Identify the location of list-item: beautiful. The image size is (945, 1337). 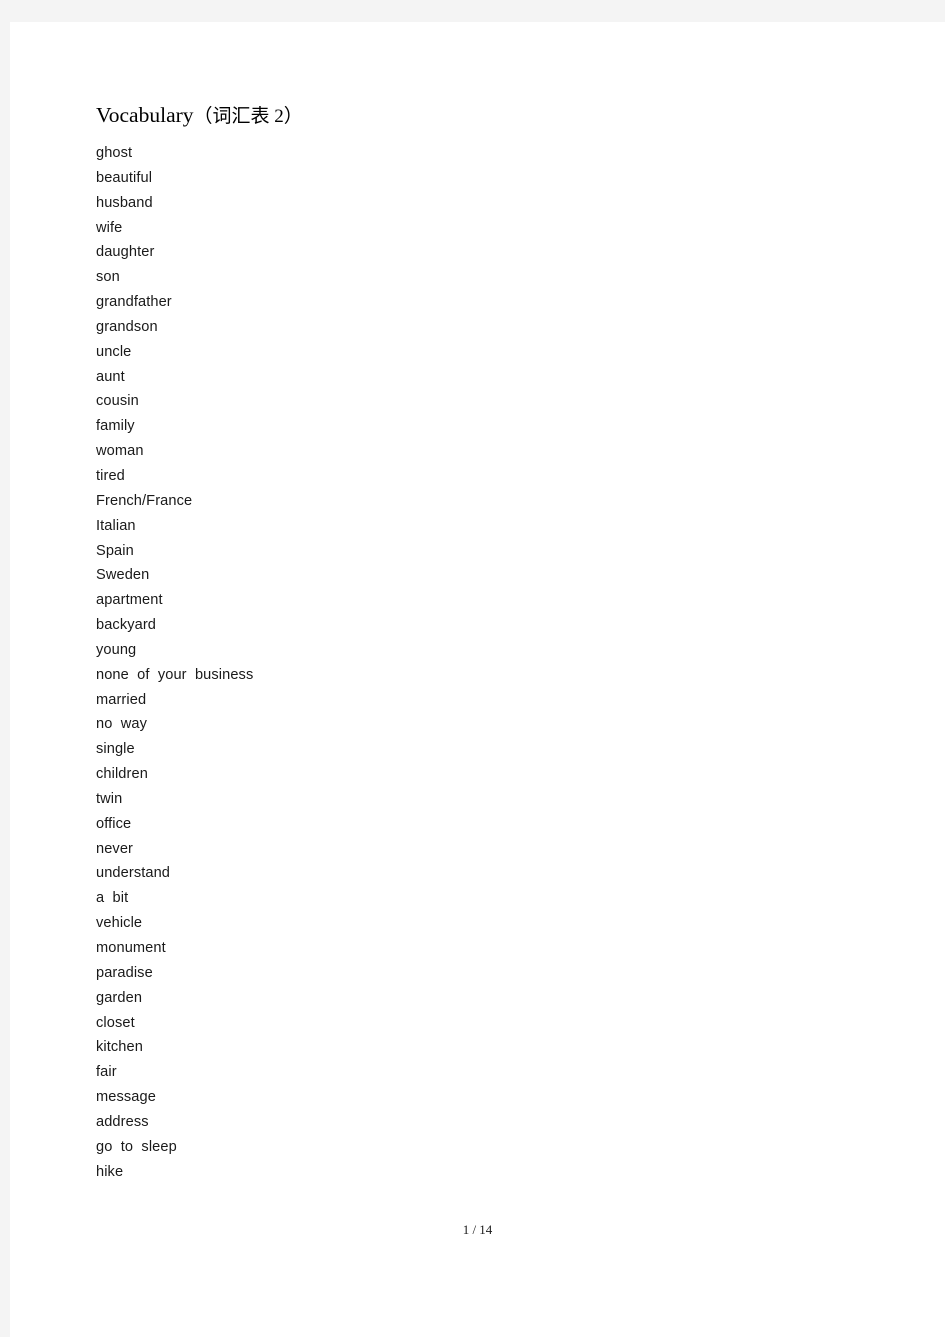
(124, 177).